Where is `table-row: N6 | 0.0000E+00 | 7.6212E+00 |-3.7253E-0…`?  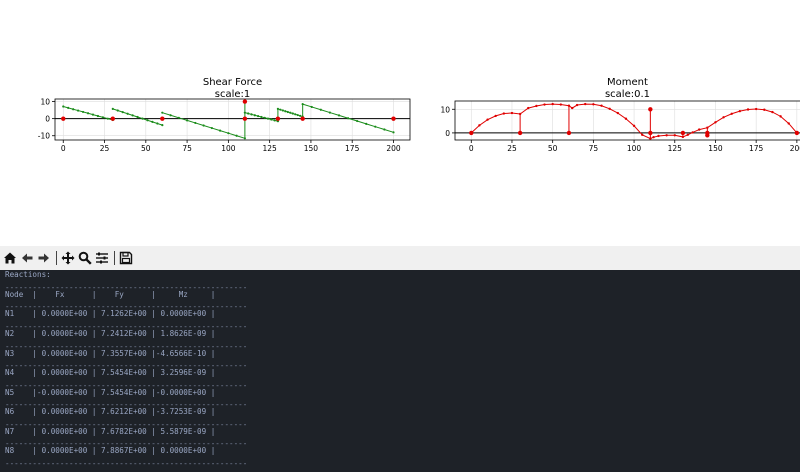
table-row: N6 | 0.0000E+00 | 7.6212E+00 |-3.7253E-0… is located at coordinates (110, 411).